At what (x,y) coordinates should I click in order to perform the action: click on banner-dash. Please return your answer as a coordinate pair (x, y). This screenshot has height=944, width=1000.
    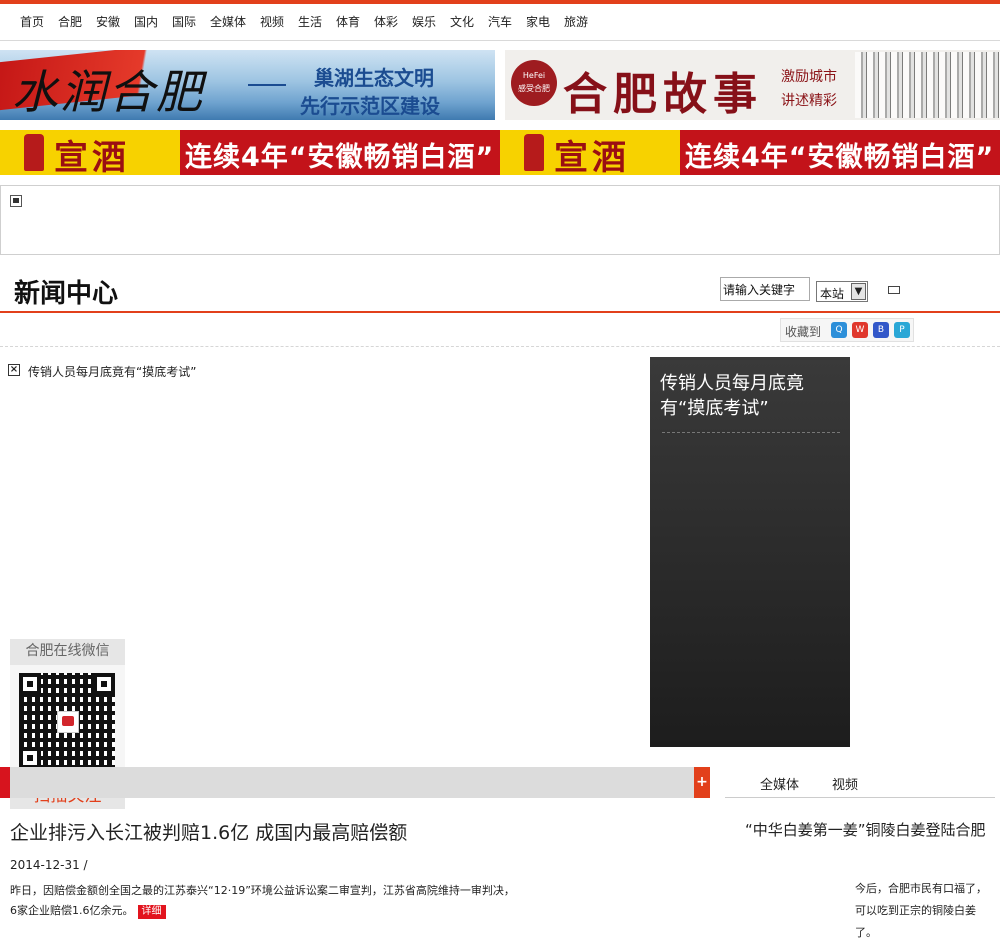
    Looking at the image, I should click on (267, 85).